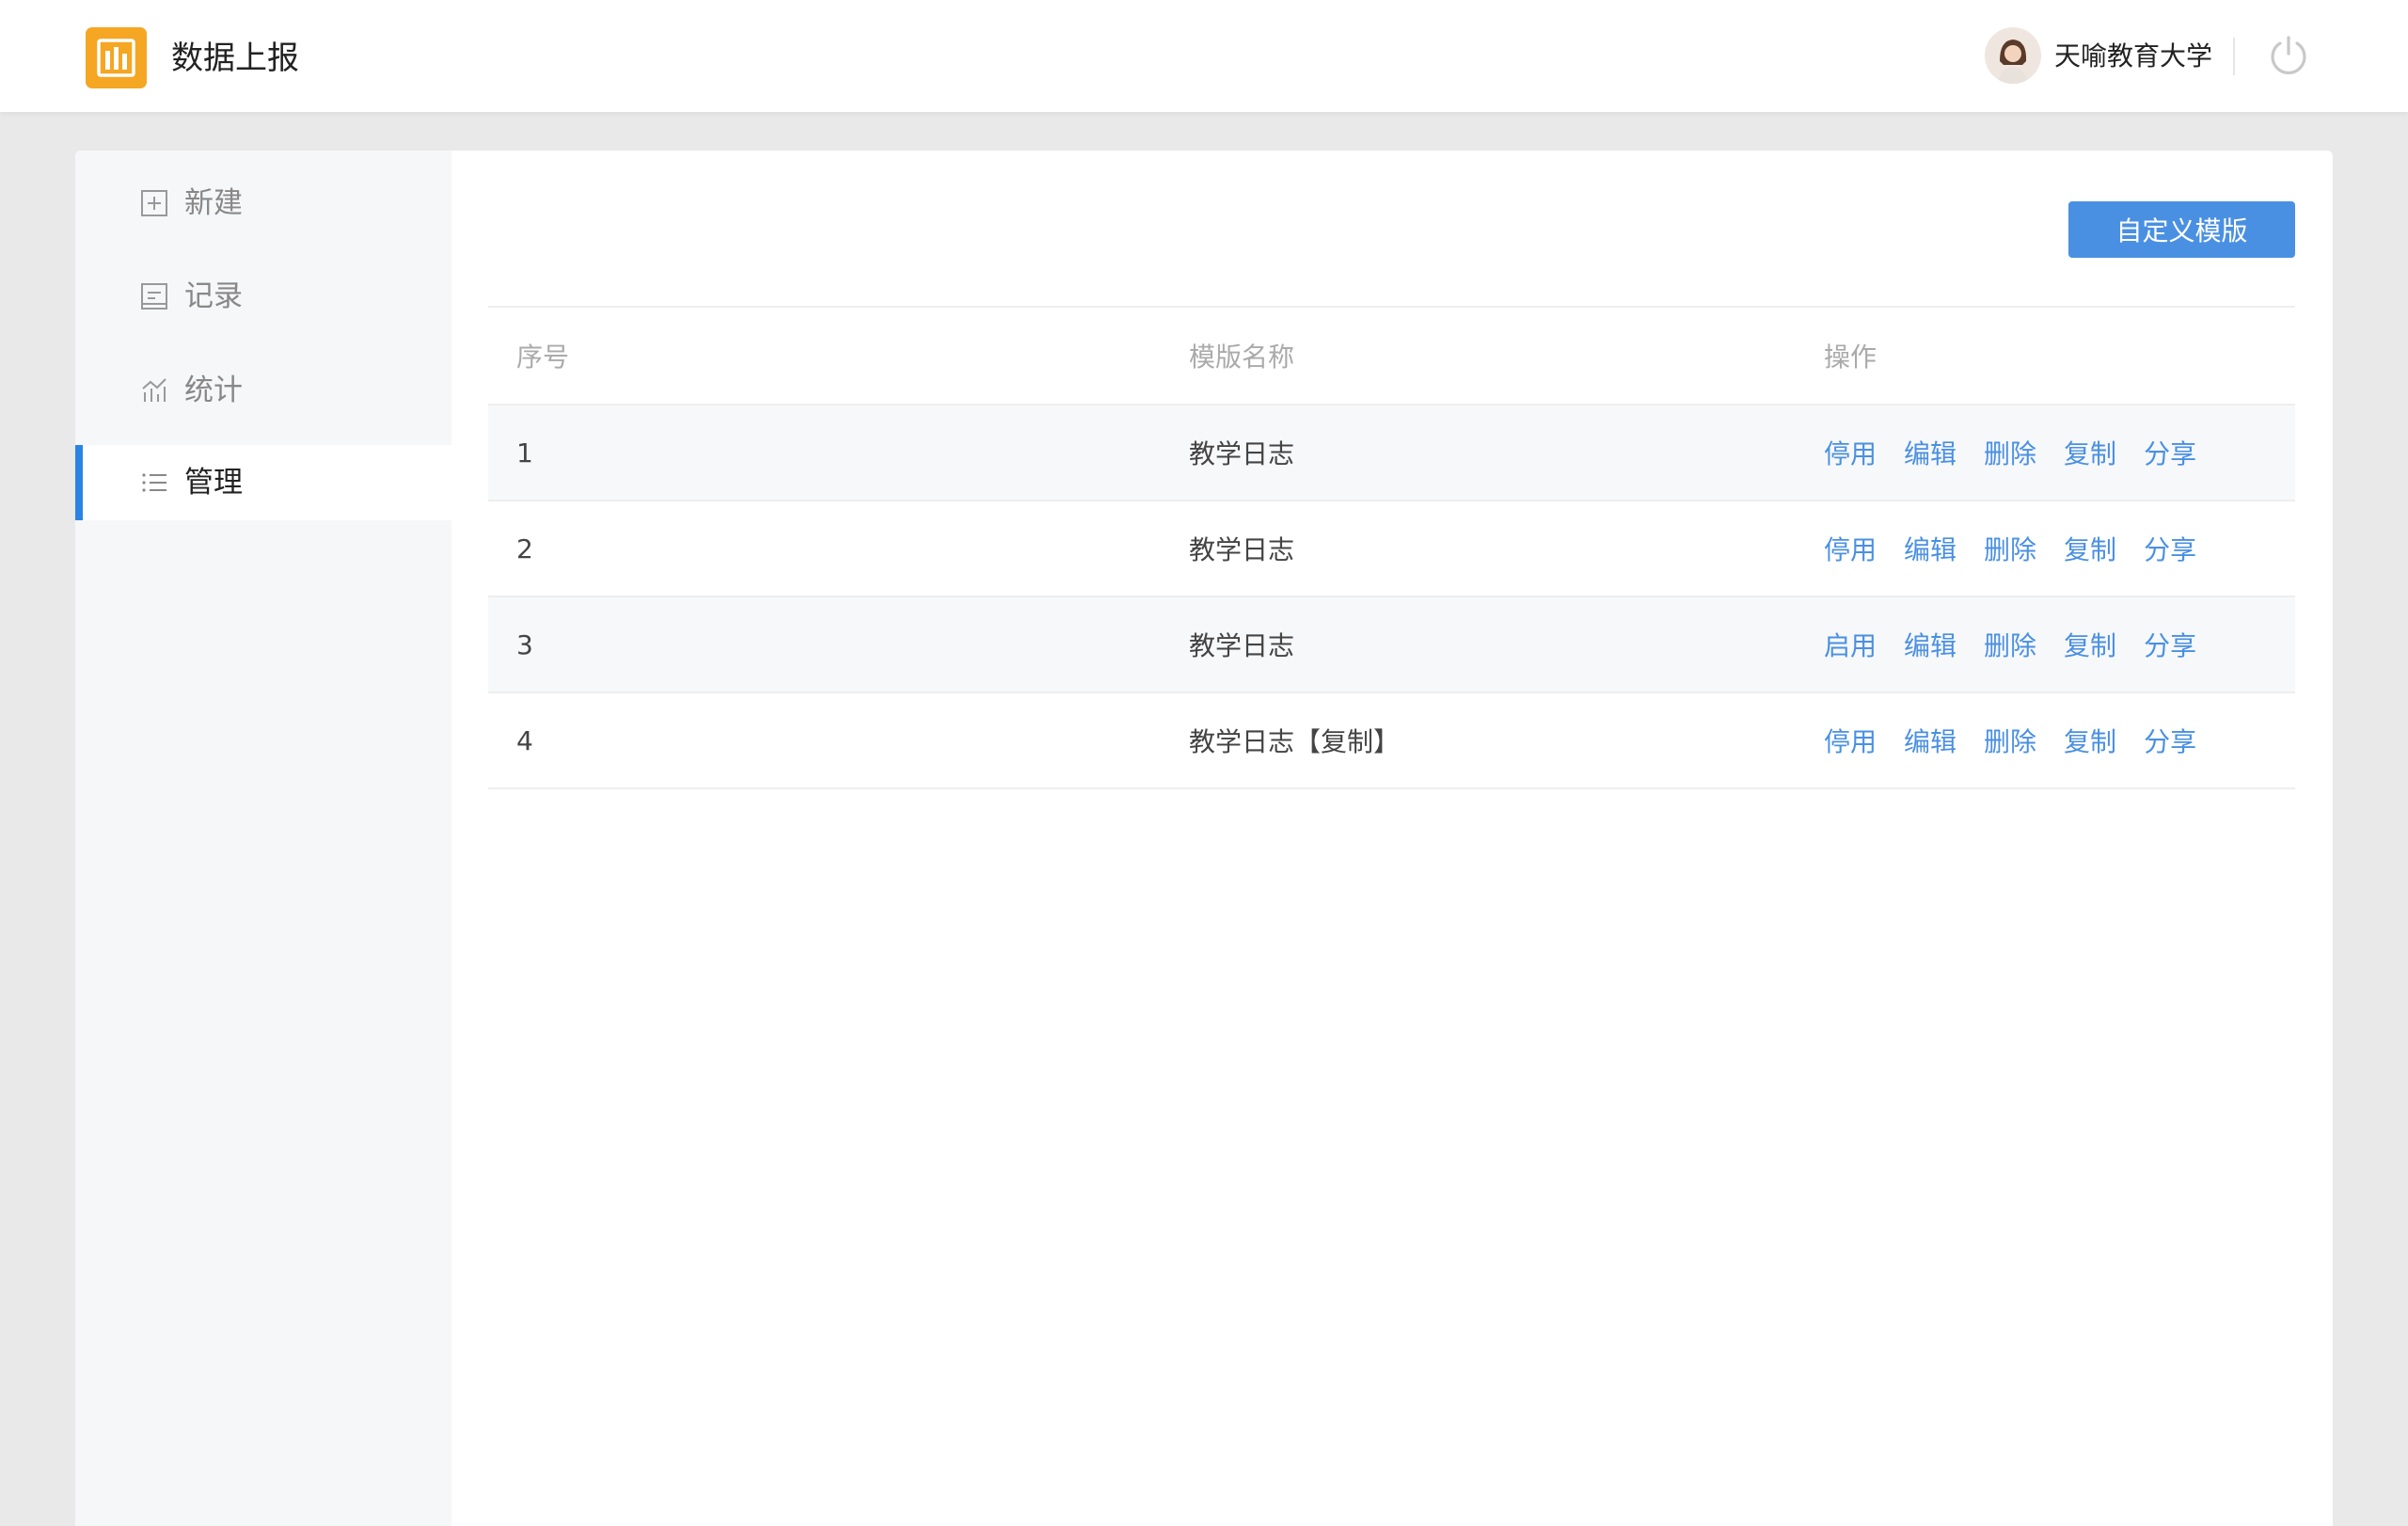 Image resolution: width=2408 pixels, height=1526 pixels. I want to click on row-template-name: 教学日志【复制】, so click(1295, 741).